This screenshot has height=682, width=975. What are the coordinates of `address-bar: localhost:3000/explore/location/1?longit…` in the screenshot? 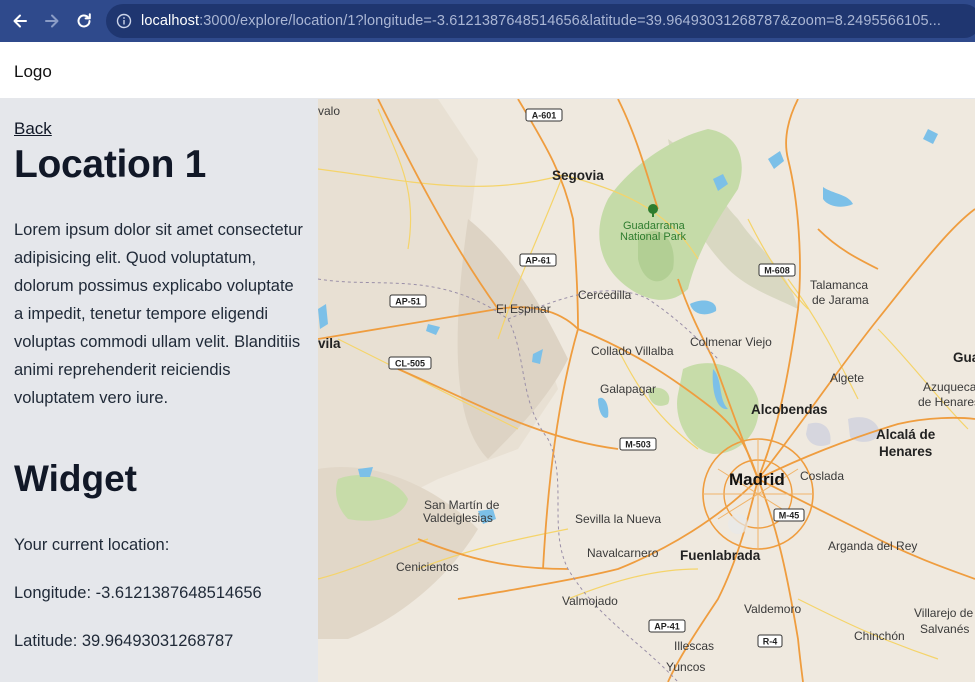 It's located at (540, 21).